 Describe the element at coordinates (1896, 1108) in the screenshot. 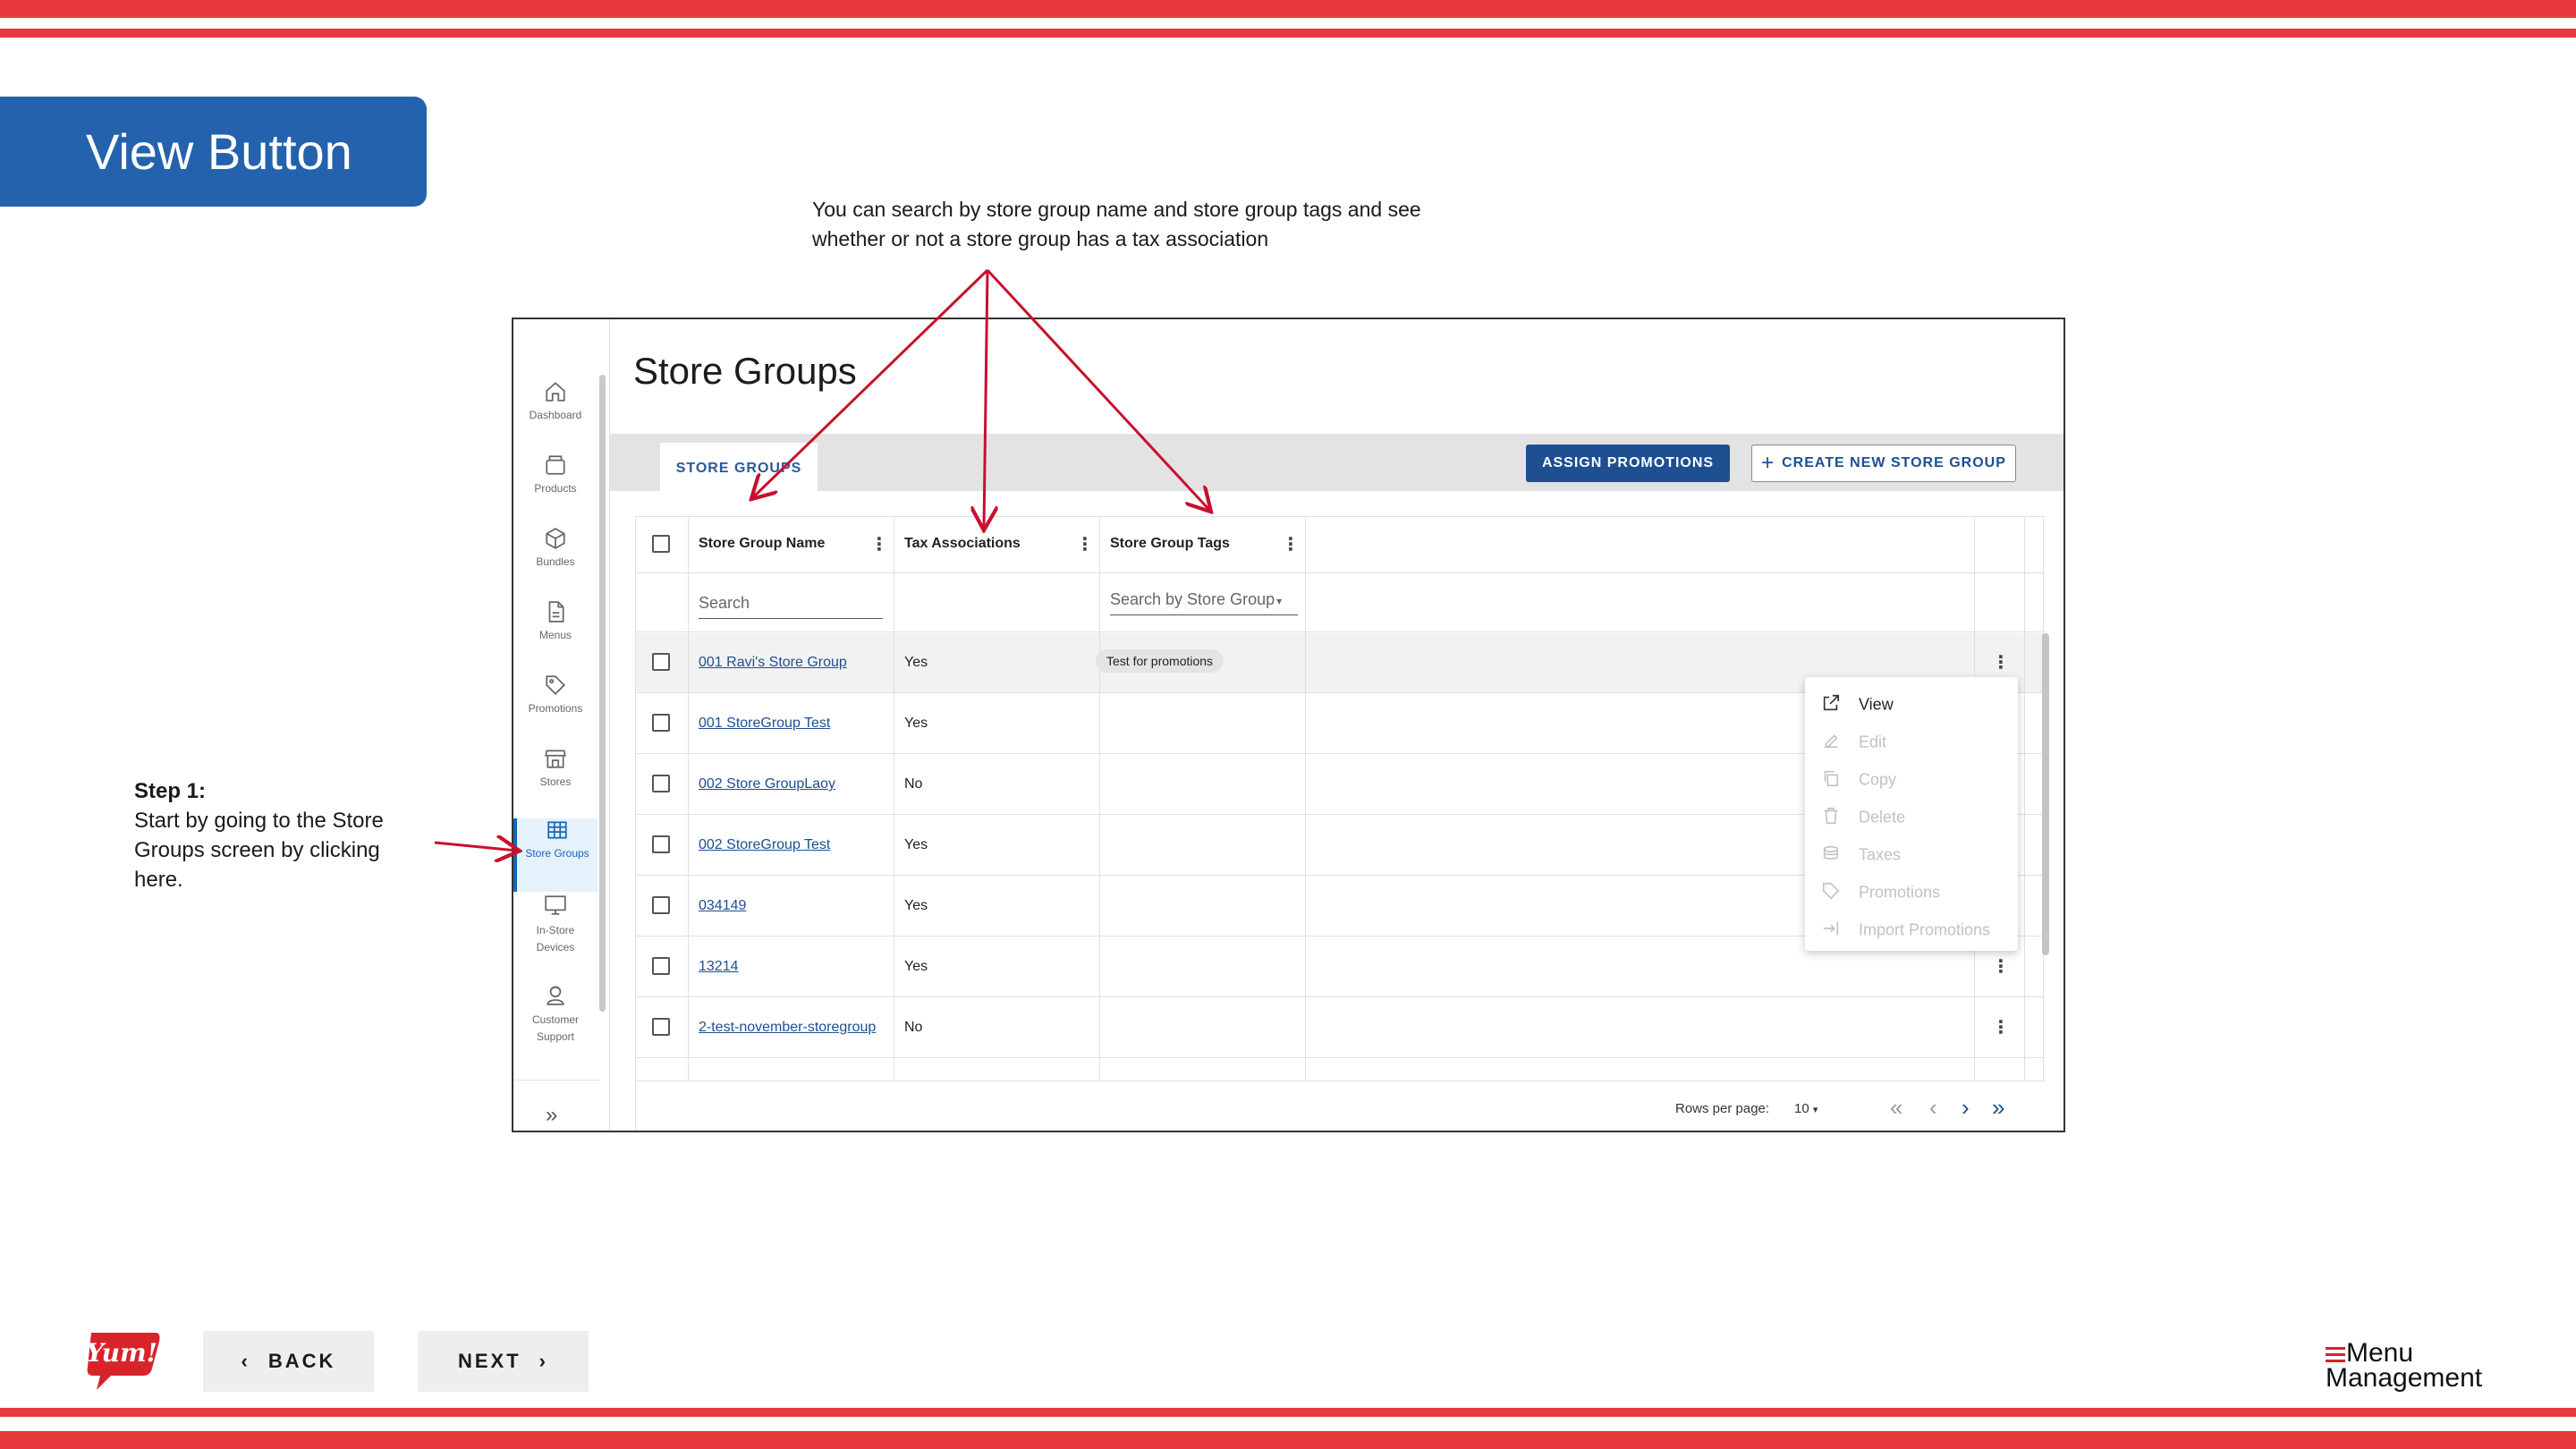

I see `first-page-icon: «` at that location.